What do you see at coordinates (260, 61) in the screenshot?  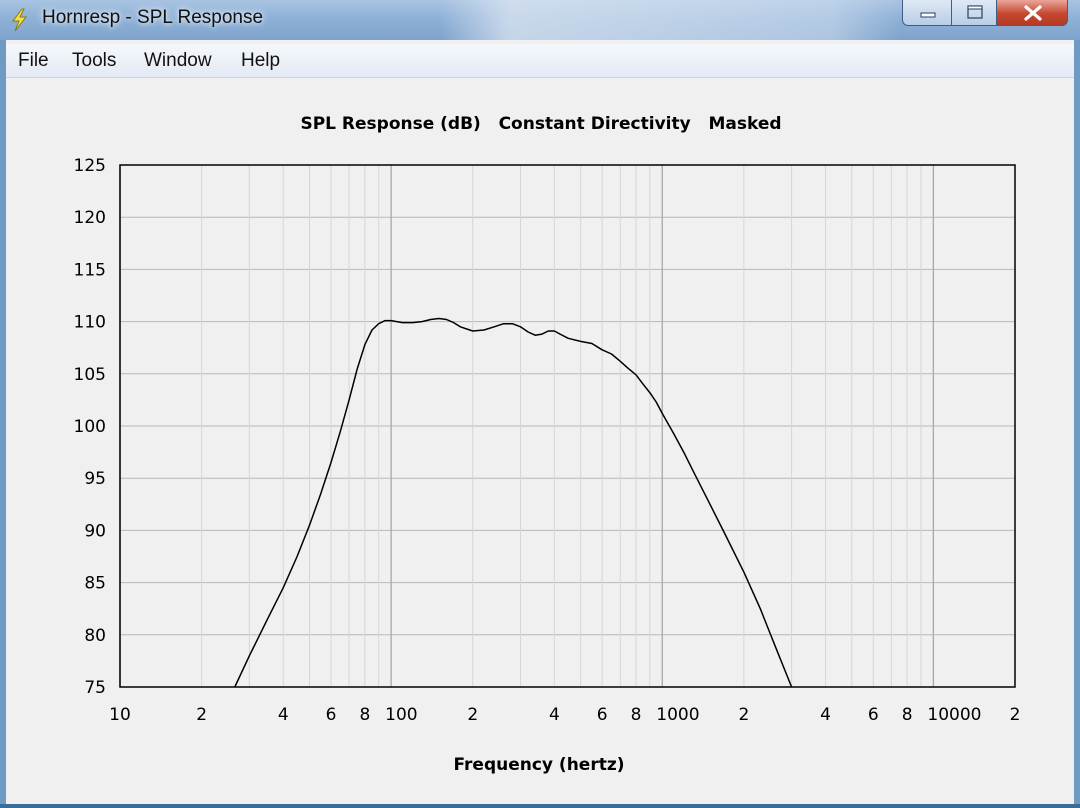 I see `menu-help: Help` at bounding box center [260, 61].